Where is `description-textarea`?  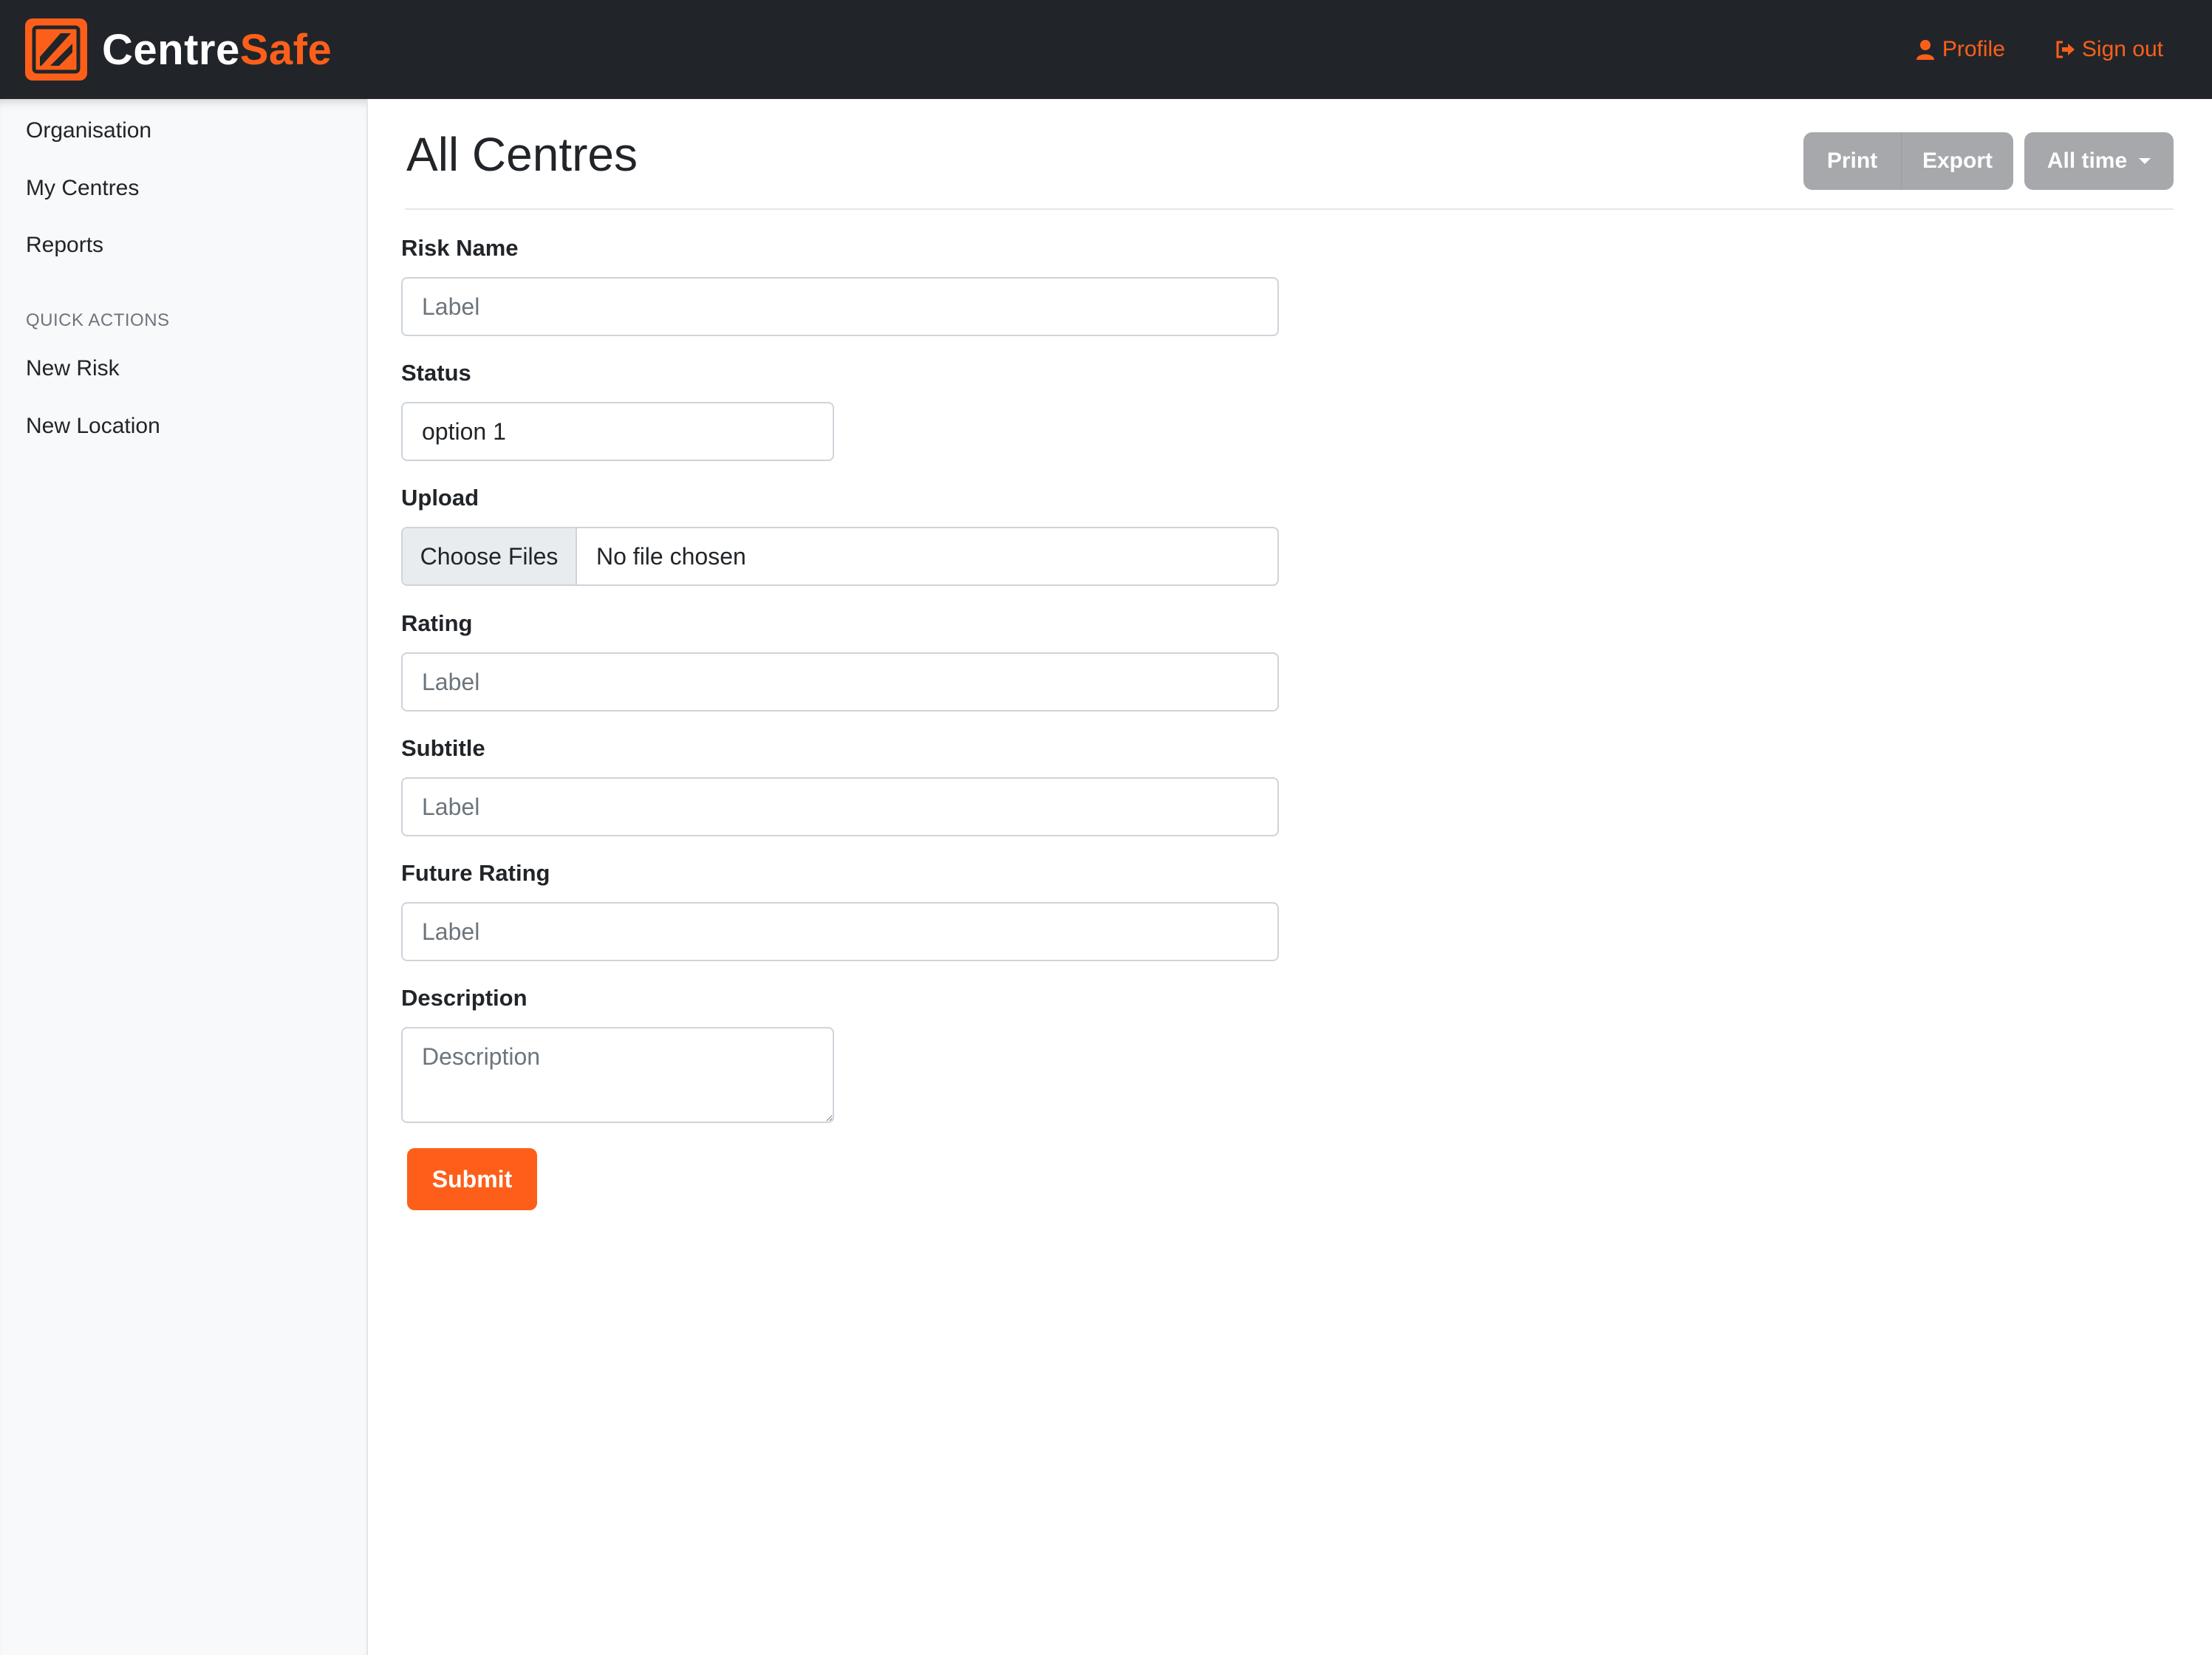
description-textarea is located at coordinates (617, 1075).